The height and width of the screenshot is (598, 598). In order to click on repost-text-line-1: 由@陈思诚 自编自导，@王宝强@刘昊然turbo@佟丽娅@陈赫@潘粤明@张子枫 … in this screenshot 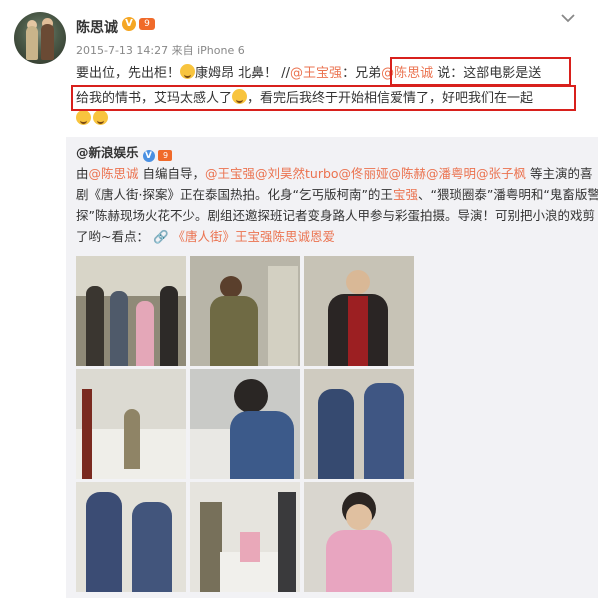, I will do `click(334, 173)`.